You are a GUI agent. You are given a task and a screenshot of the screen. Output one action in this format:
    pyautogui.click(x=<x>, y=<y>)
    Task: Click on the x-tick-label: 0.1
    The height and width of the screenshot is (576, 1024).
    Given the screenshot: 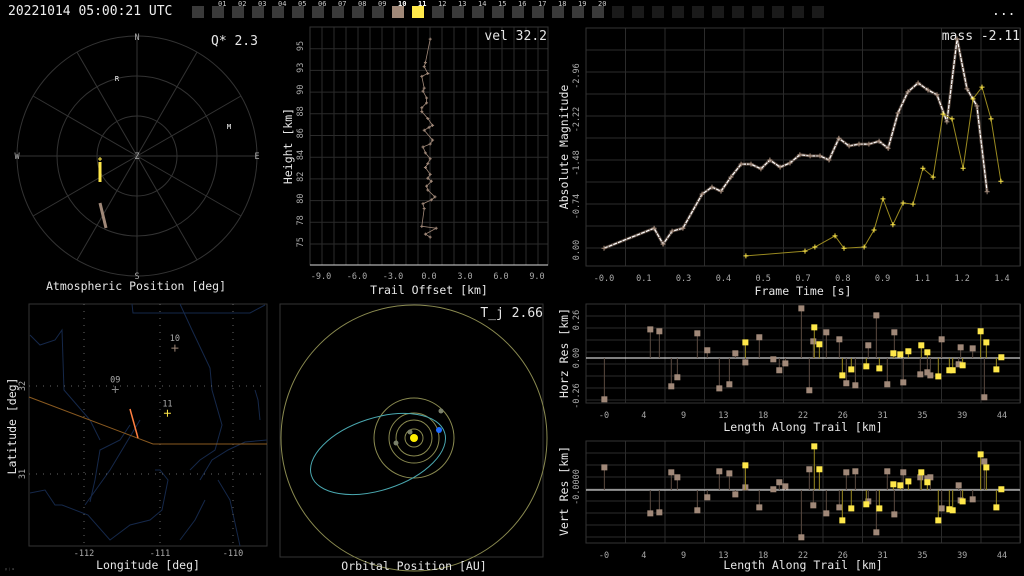 What is the action you would take?
    pyautogui.click(x=643, y=279)
    